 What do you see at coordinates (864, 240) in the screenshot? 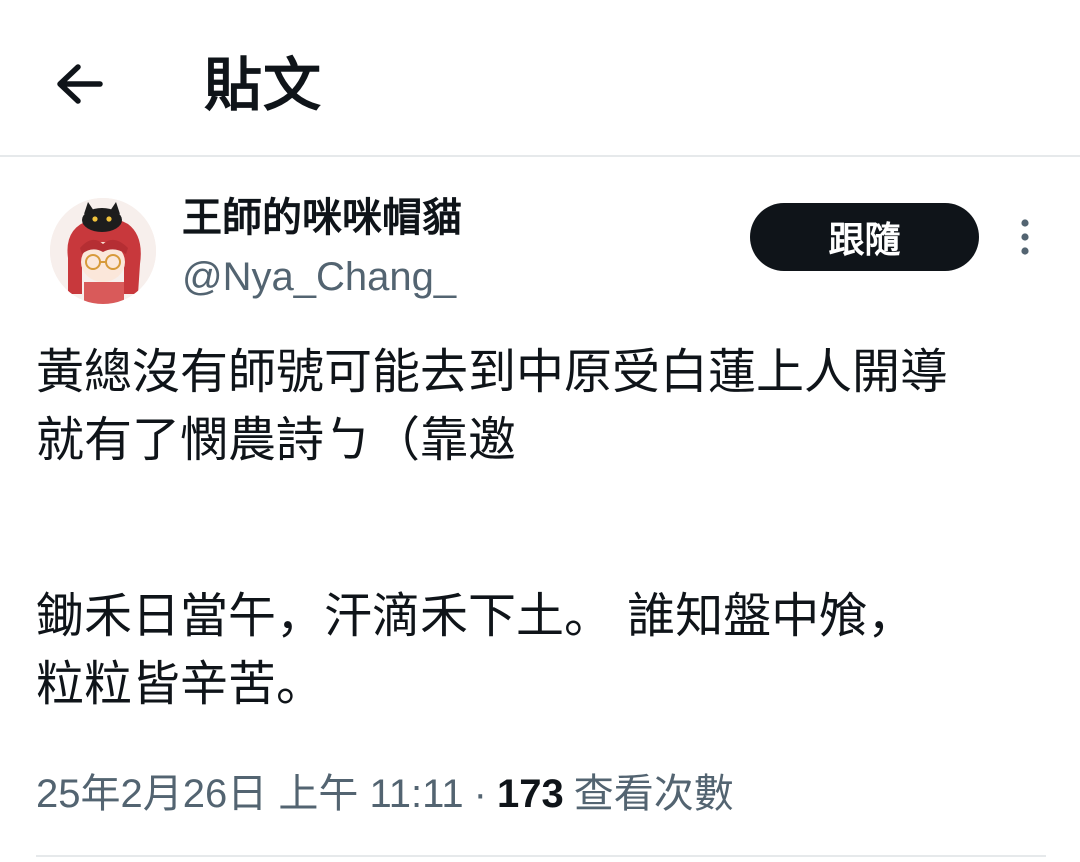
I see `follow-button-label: 跟隨` at bounding box center [864, 240].